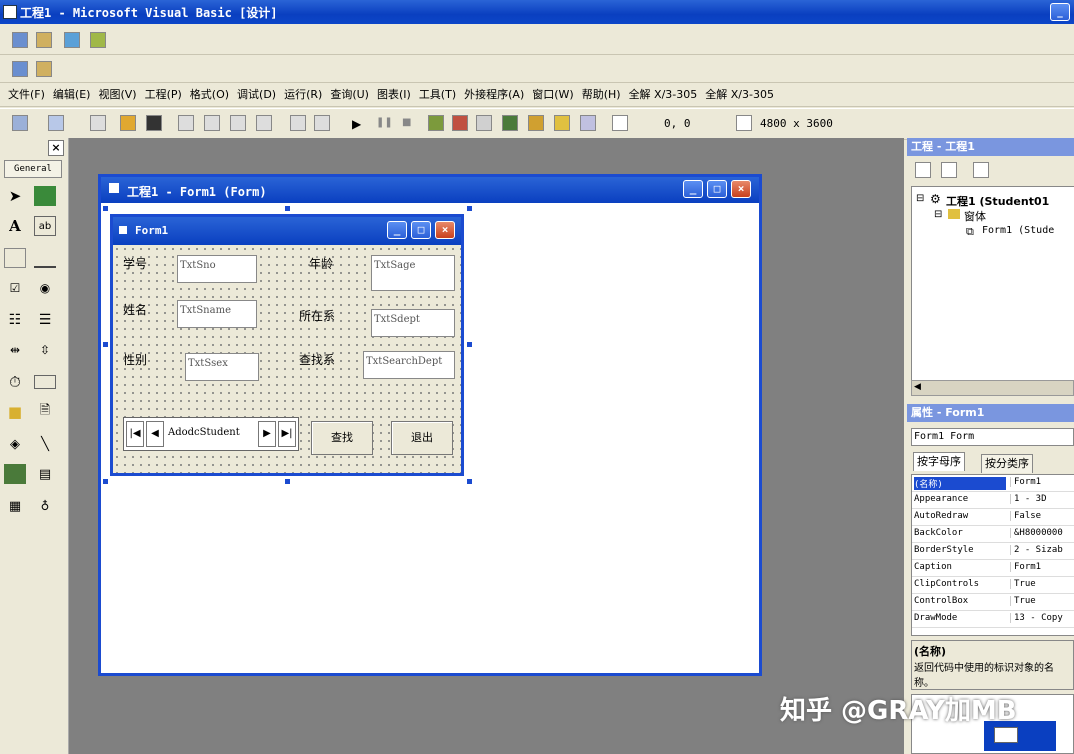 The image size is (1074, 754). What do you see at coordinates (588, 123) in the screenshot?
I see `component-manager-icon` at bounding box center [588, 123].